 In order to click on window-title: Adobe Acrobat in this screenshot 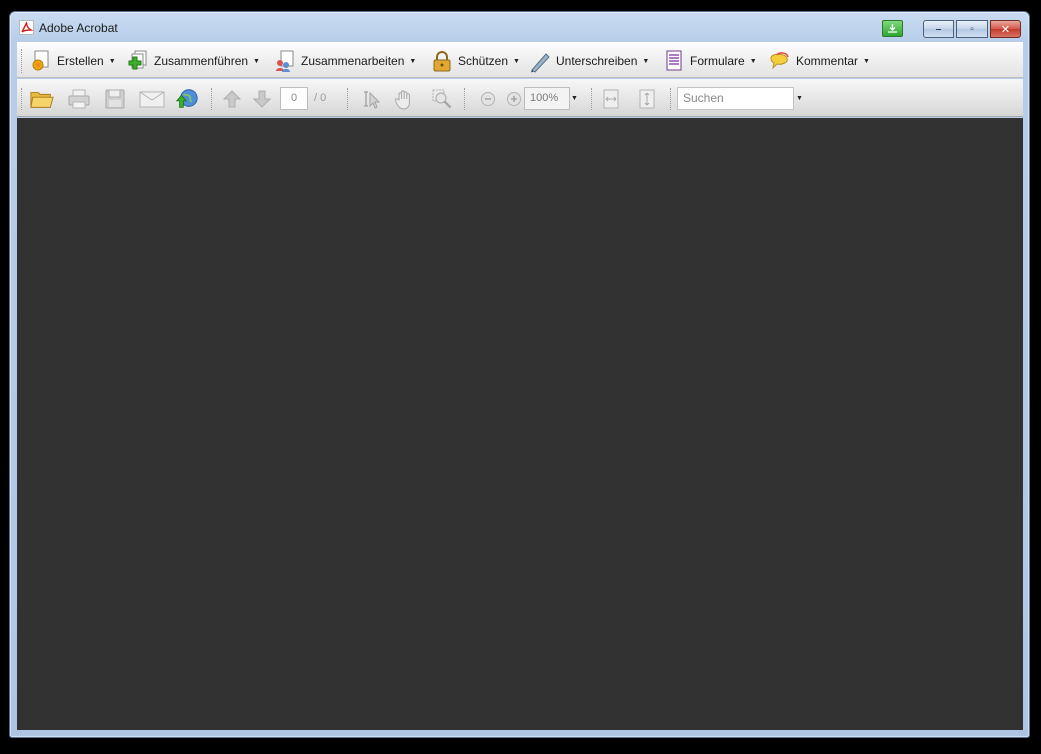, I will do `click(78, 28)`.